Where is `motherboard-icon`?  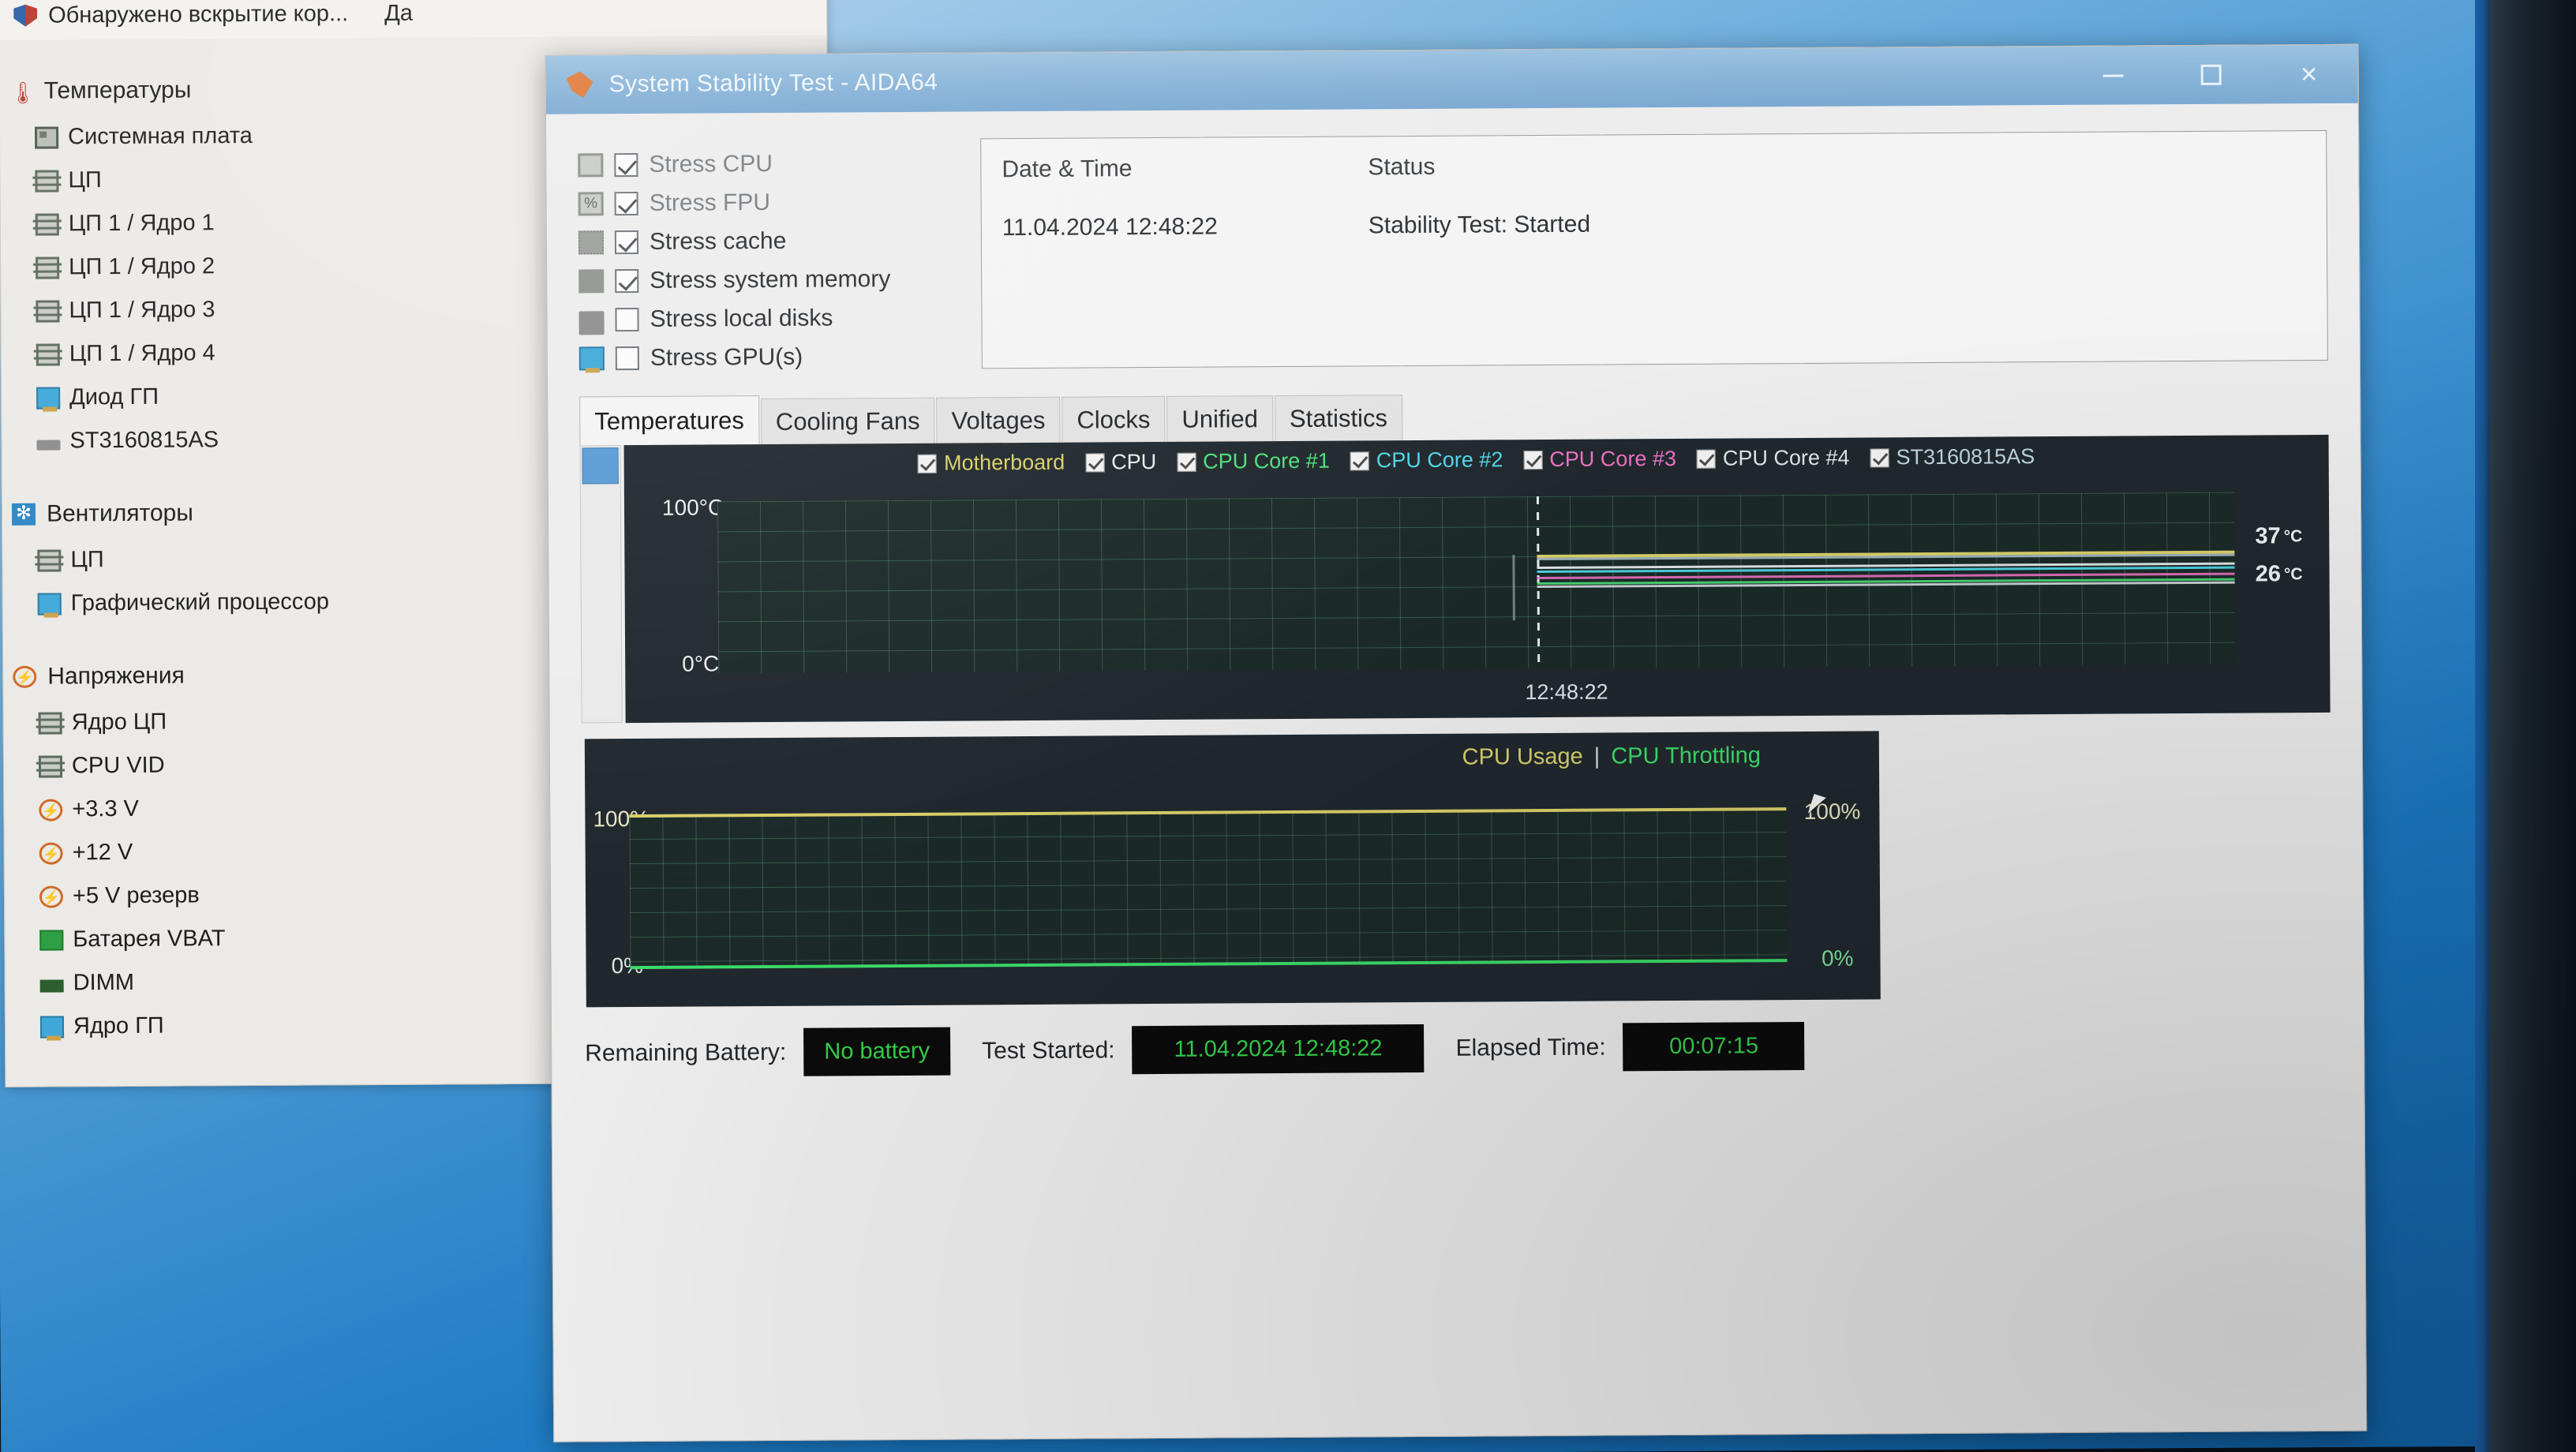
motherboard-icon is located at coordinates (47, 137).